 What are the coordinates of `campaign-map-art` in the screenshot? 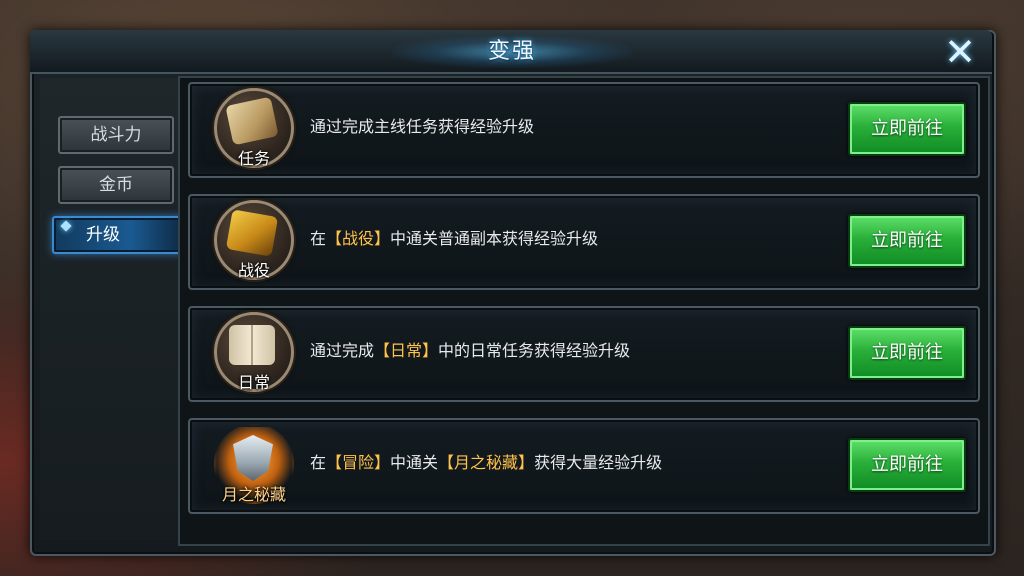 It's located at (252, 233).